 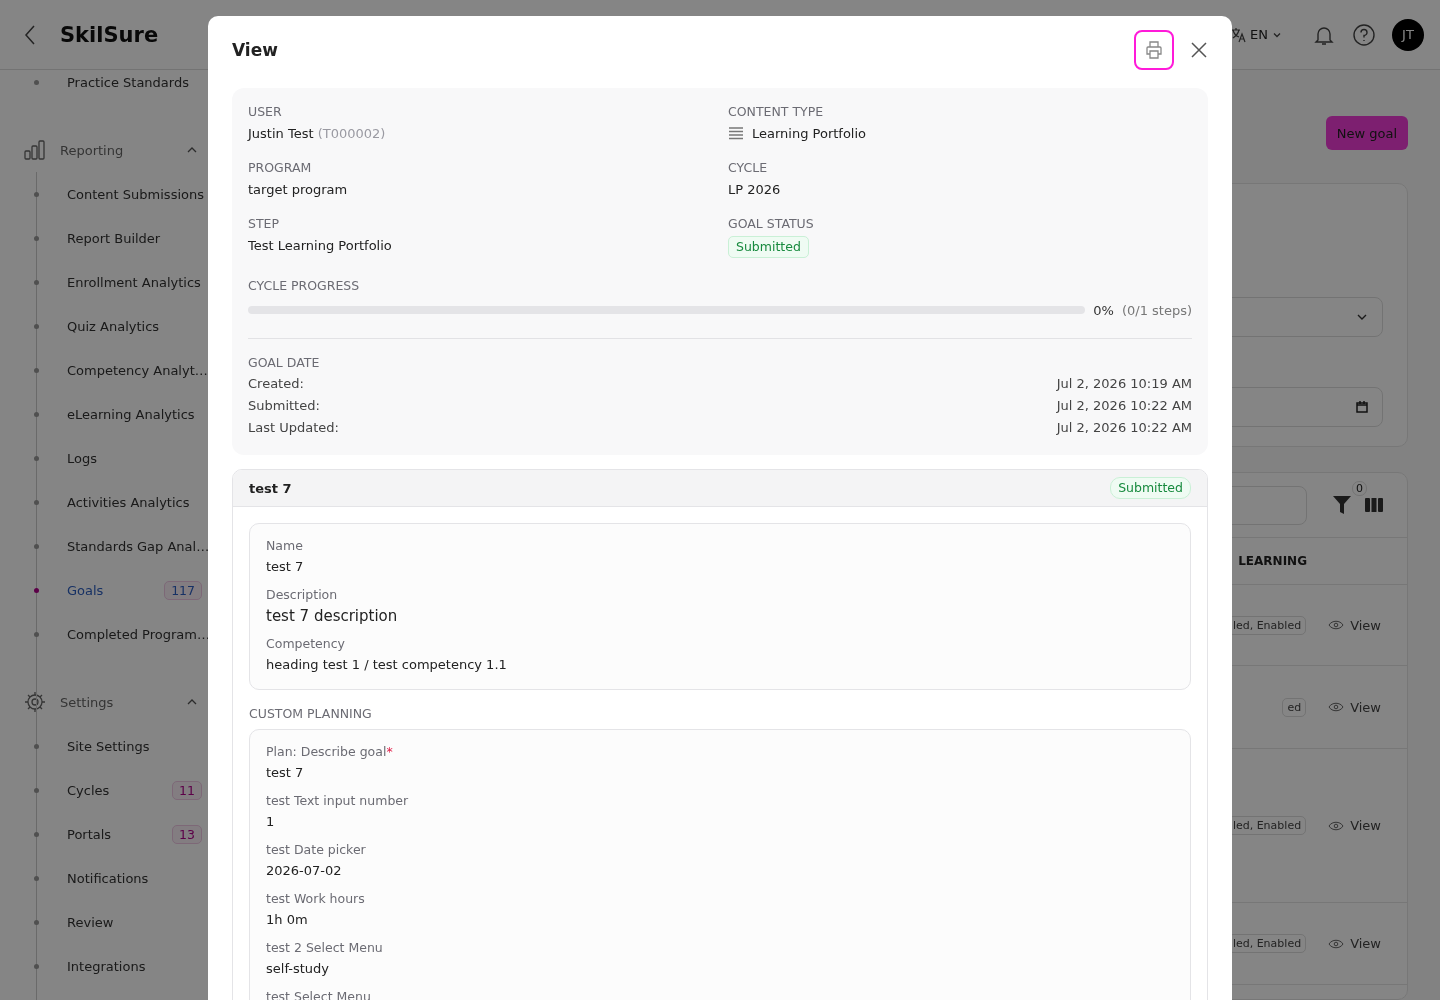 I want to click on field-value: 2026-07-02, so click(x=304, y=871).